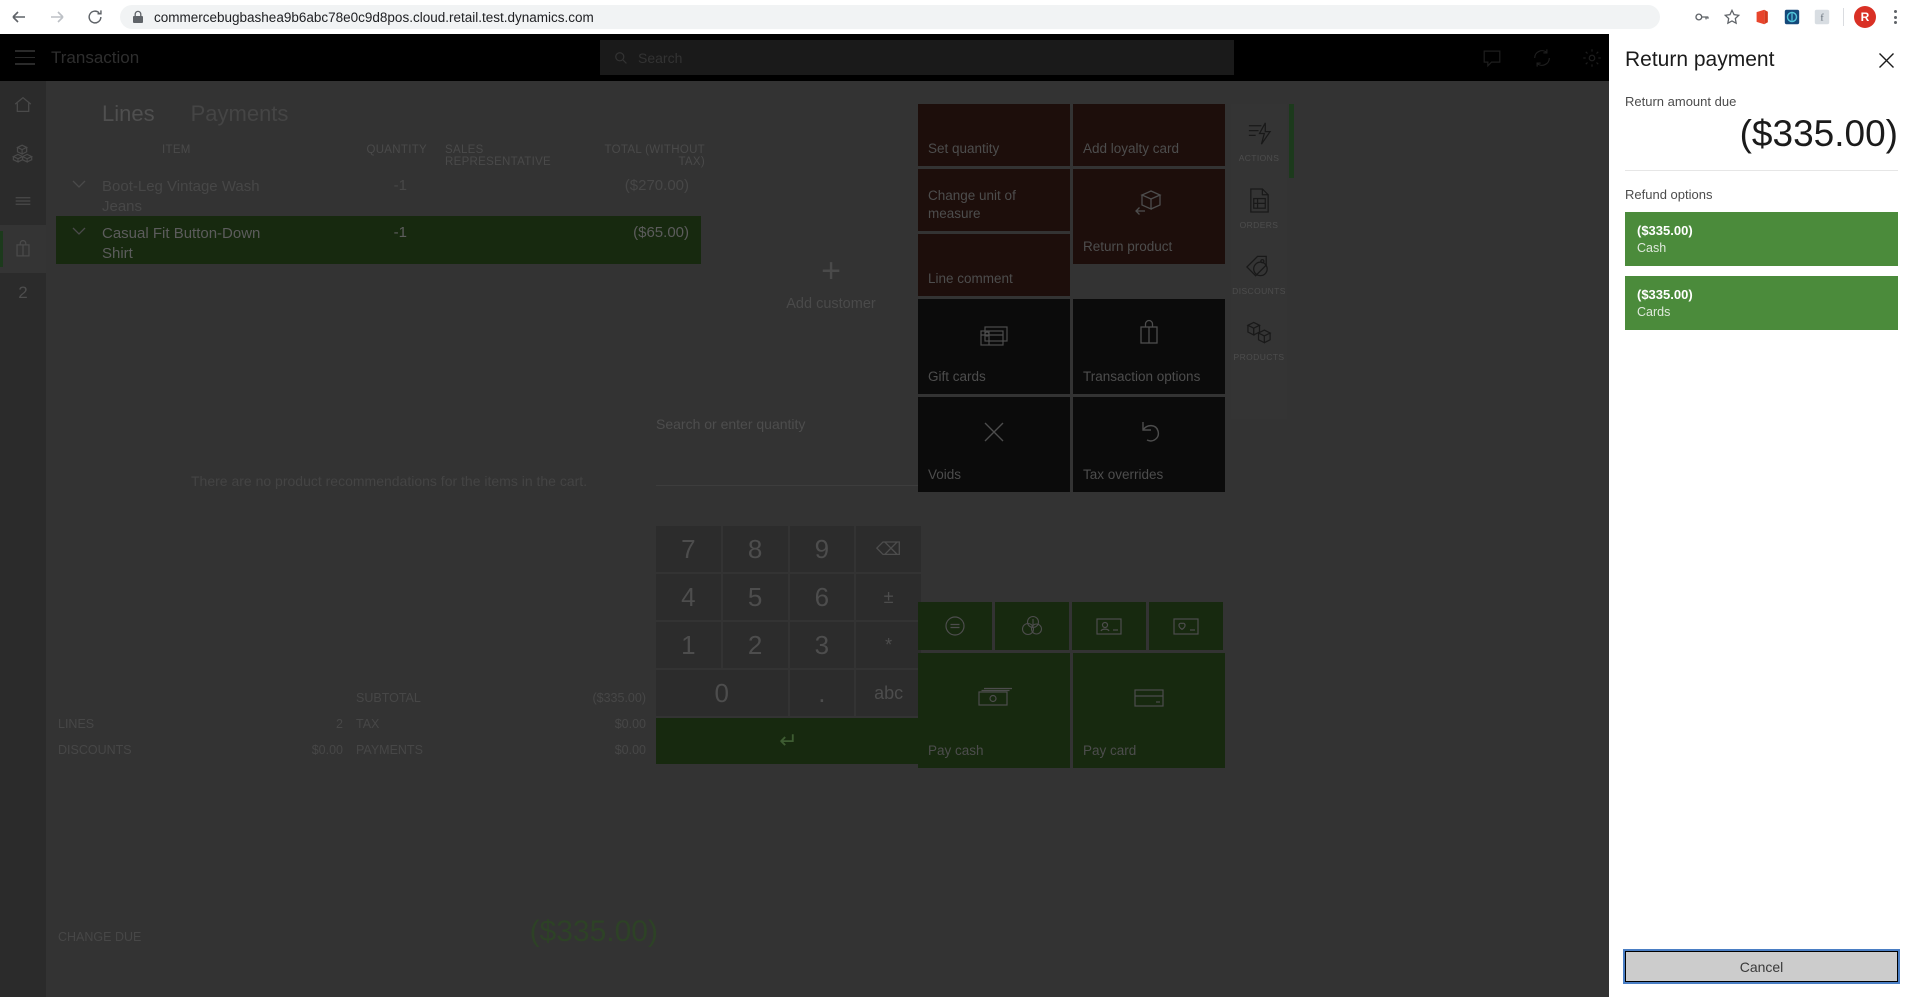  What do you see at coordinates (1761, 966) in the screenshot?
I see `cancel-button: Cancel` at bounding box center [1761, 966].